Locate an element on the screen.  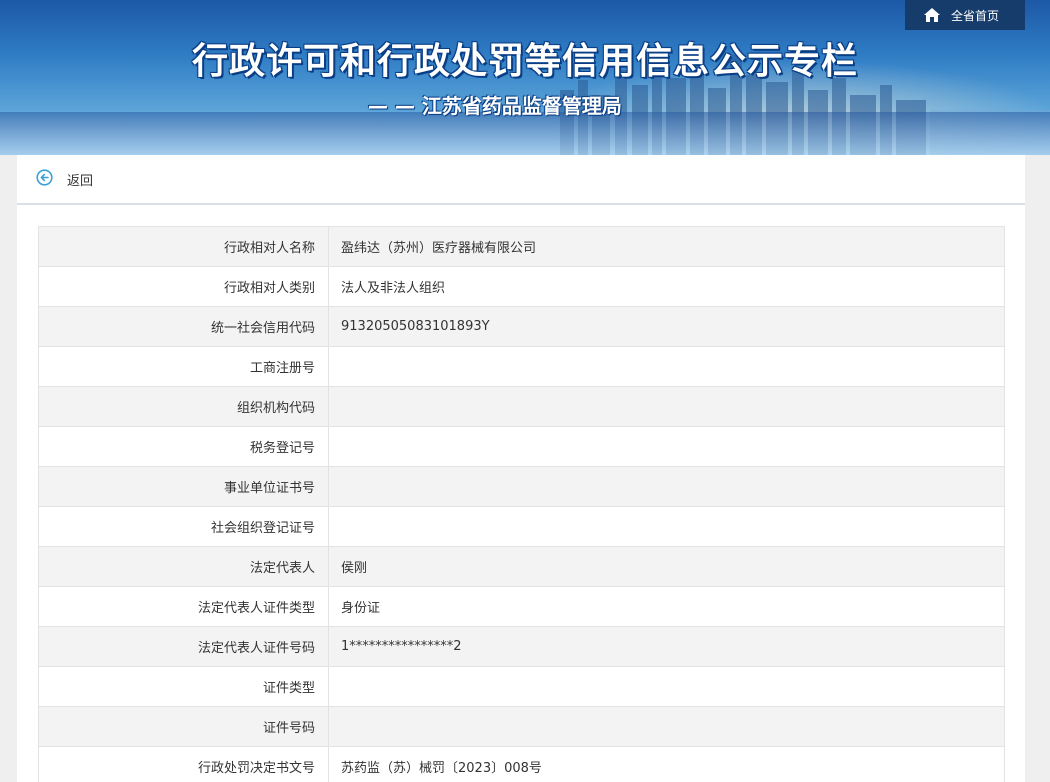
field-label: 法定代表人 is located at coordinates (183, 566).